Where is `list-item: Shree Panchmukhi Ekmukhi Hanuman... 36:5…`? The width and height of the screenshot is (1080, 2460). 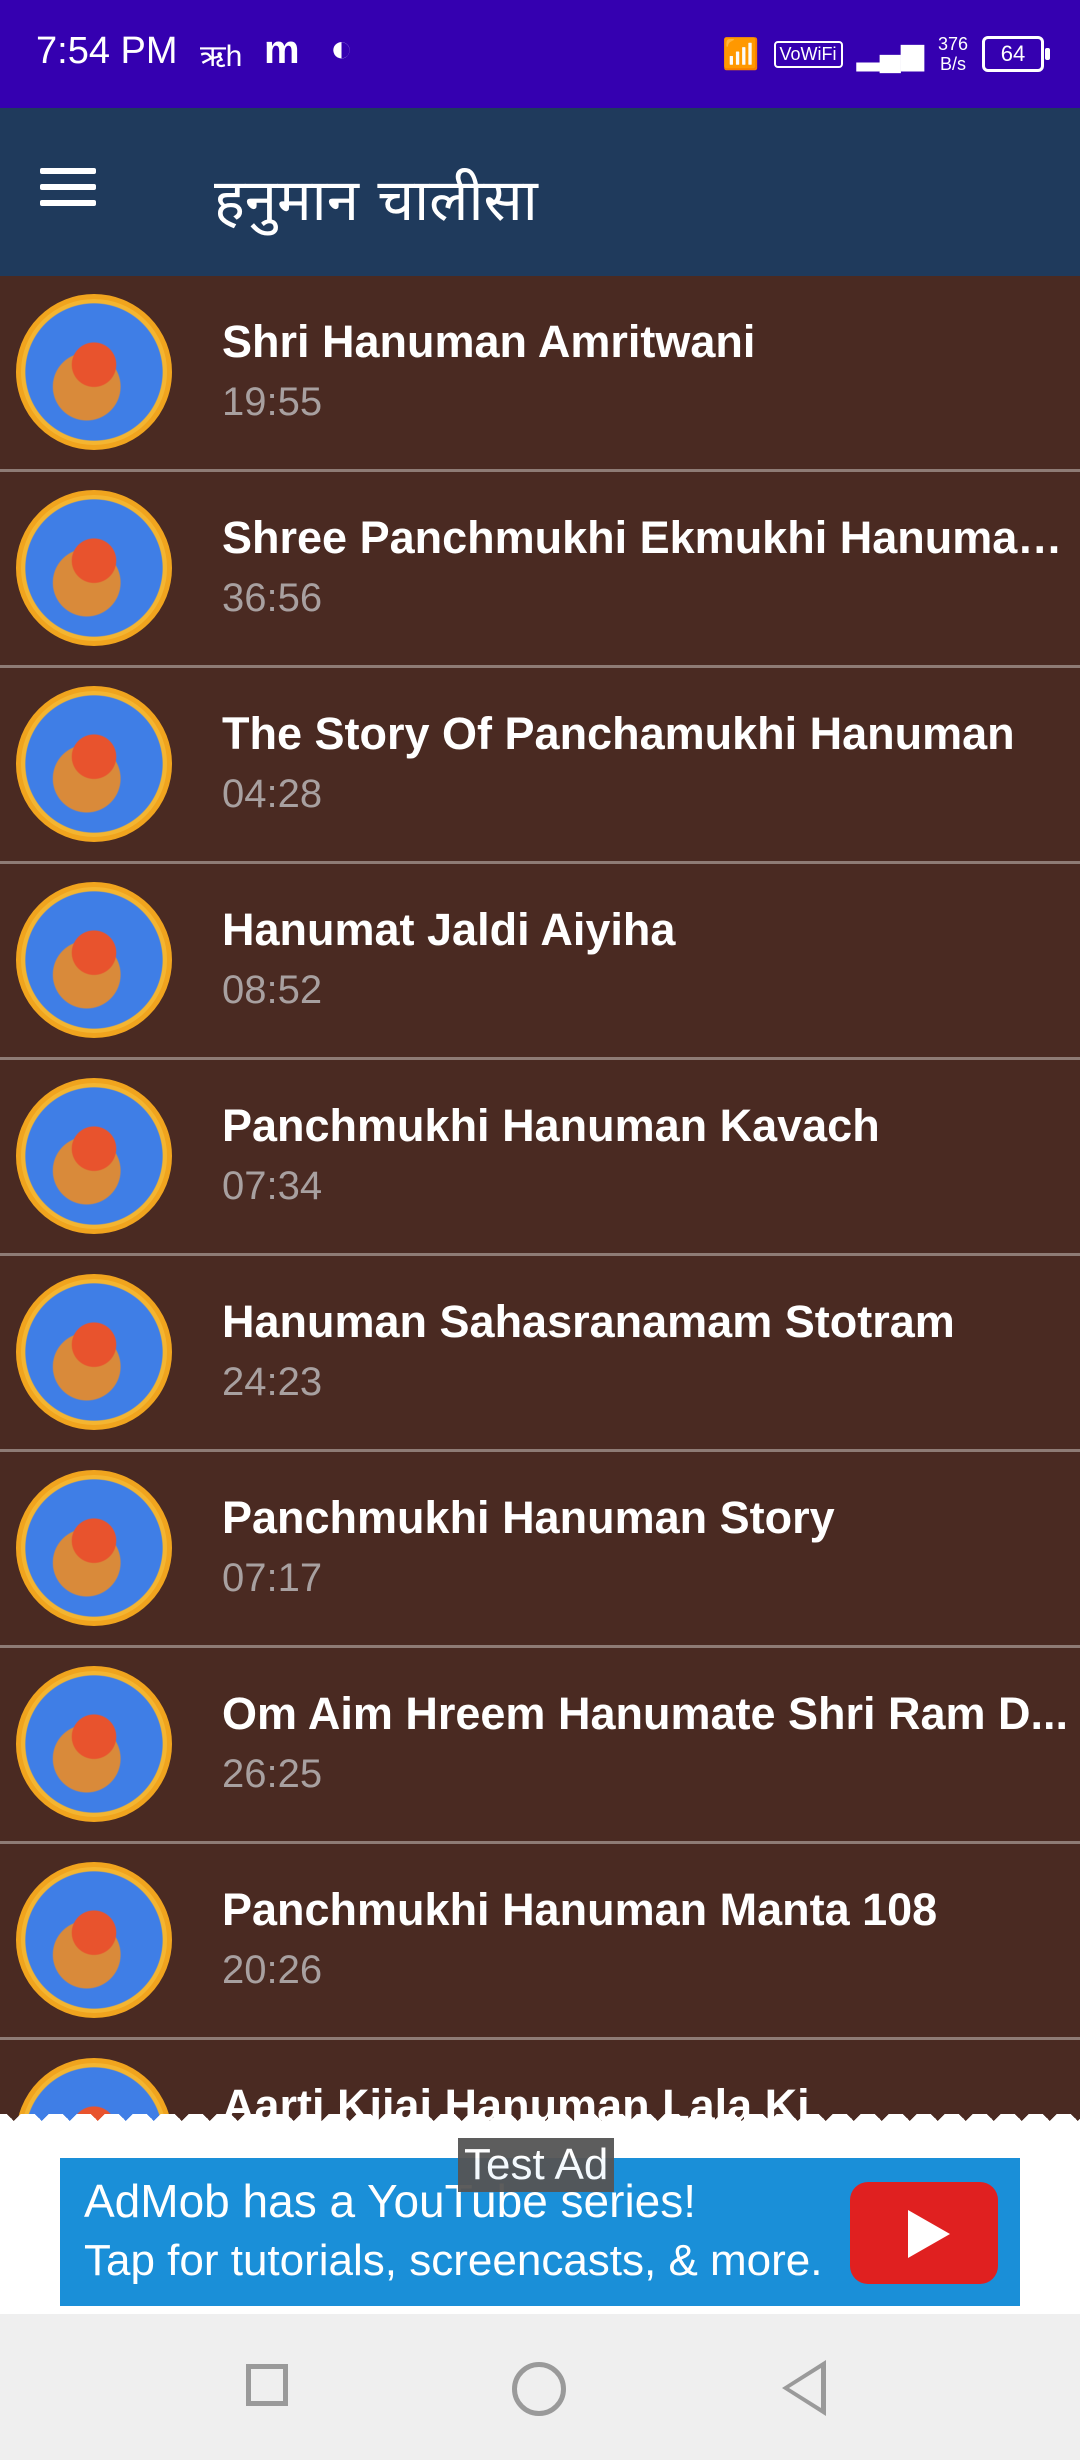
list-item: Shree Panchmukhi Ekmukhi Hanuman... 36:5… is located at coordinates (540, 570).